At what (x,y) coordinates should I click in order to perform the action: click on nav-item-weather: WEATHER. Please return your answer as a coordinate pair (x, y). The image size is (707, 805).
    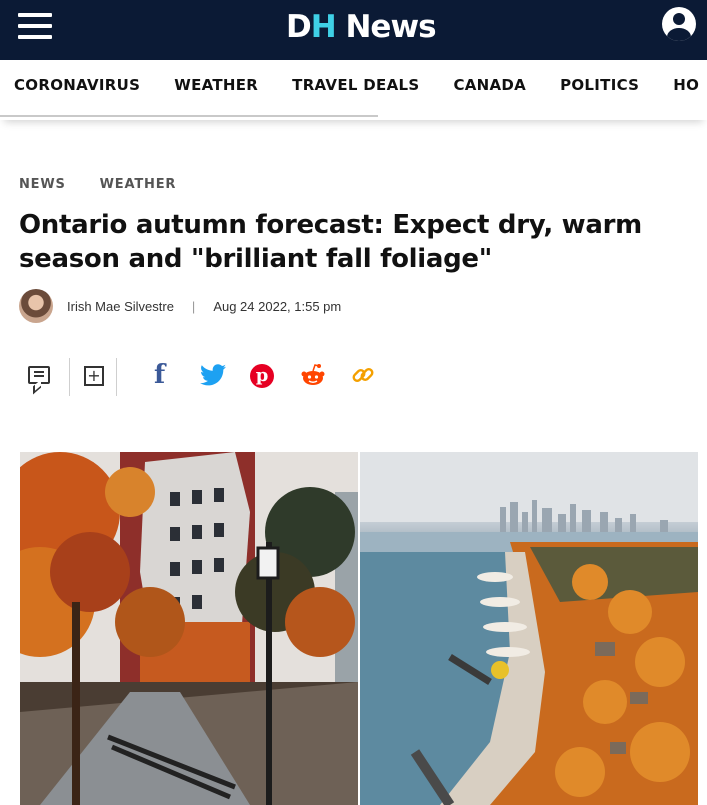
    Looking at the image, I should click on (216, 85).